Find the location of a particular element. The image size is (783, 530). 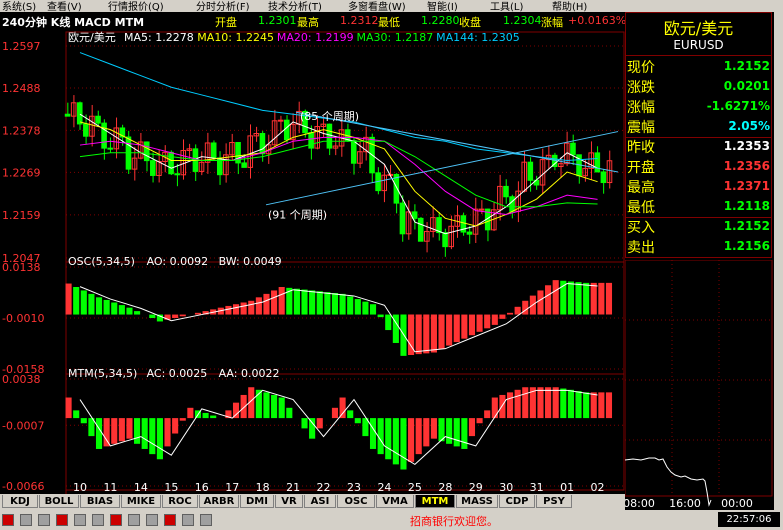

x-tick-label: 29 is located at coordinates (476, 487).